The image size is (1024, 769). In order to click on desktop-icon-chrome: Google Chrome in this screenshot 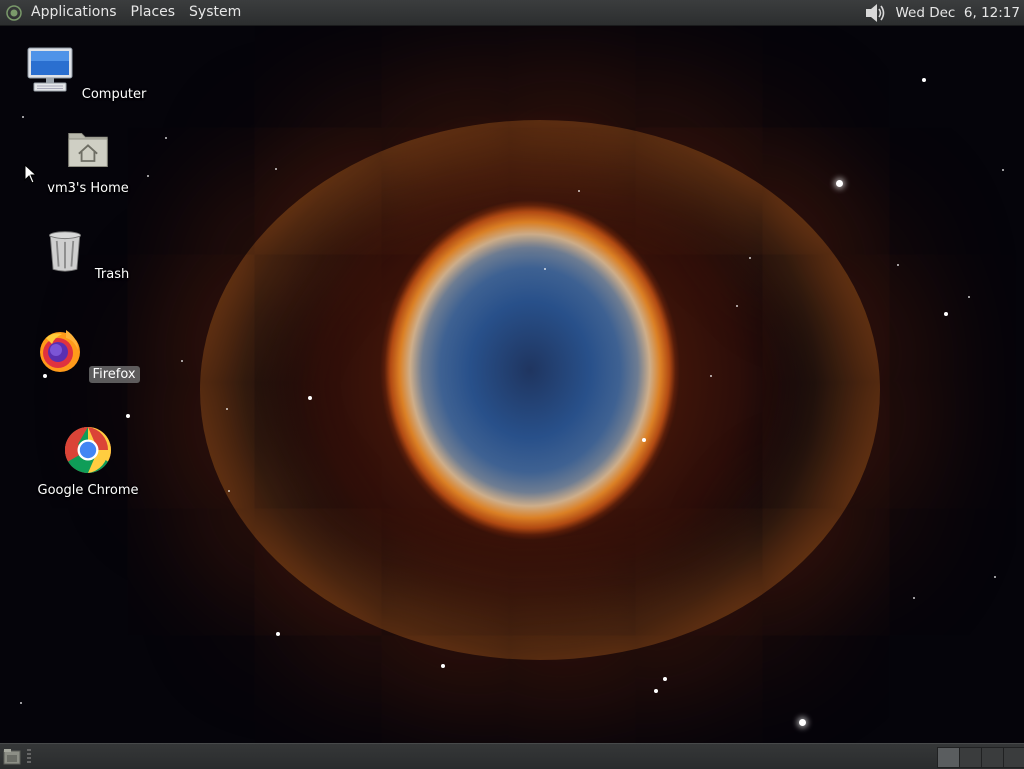, I will do `click(88, 462)`.